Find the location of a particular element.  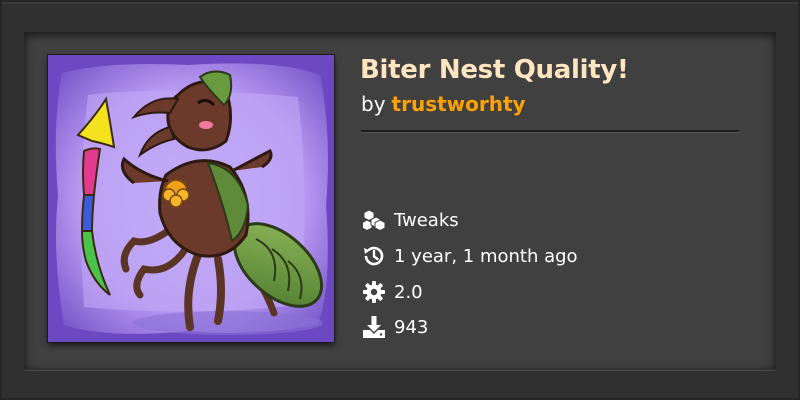

updated-text: 1 year, 1 month ago is located at coordinates (486, 256).